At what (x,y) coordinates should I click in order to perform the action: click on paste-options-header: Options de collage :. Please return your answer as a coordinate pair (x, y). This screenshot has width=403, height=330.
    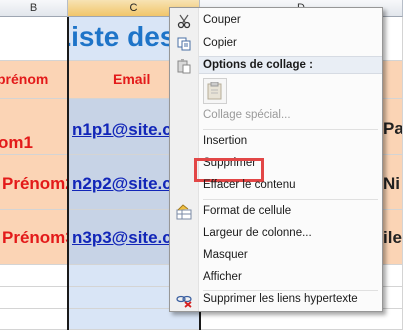
    Looking at the image, I should click on (290, 65).